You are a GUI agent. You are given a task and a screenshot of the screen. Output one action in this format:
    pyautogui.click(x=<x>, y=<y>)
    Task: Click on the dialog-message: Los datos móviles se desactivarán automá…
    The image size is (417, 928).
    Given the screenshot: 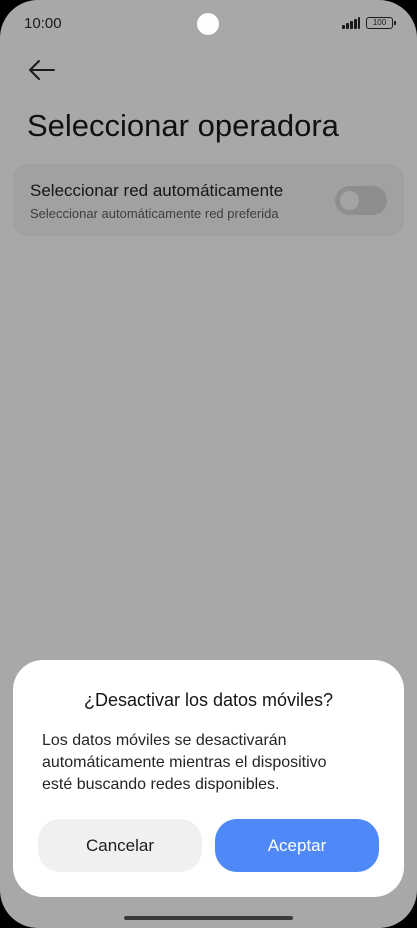 What is the action you would take?
    pyautogui.click(x=212, y=763)
    